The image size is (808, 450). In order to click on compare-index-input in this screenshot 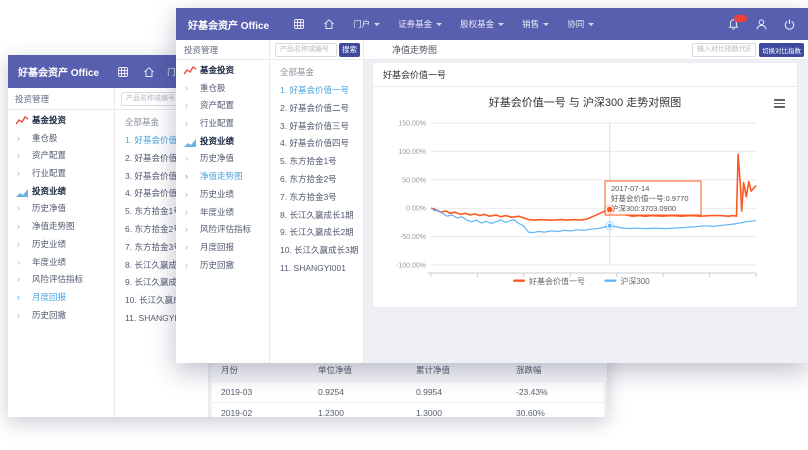, I will do `click(724, 49)`.